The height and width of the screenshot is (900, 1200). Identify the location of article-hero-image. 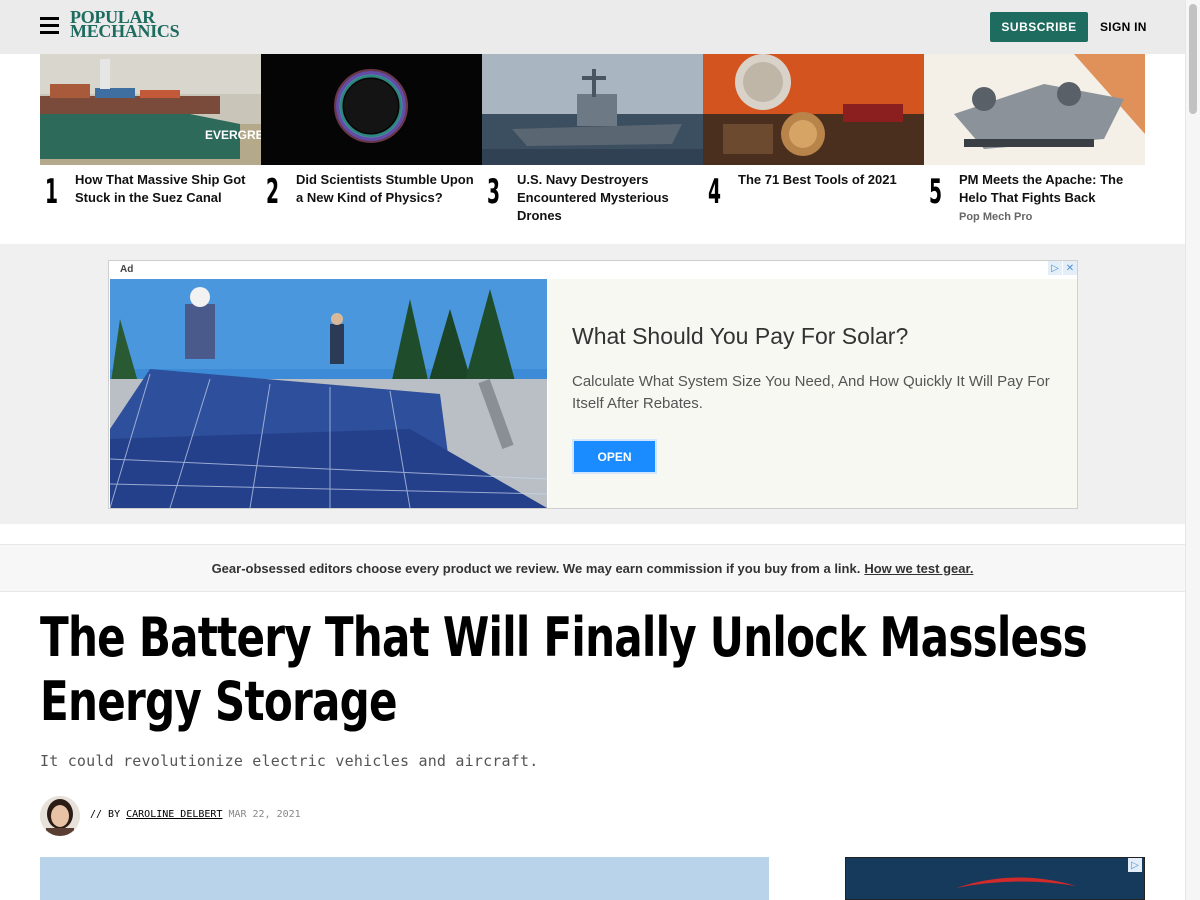
(404, 878).